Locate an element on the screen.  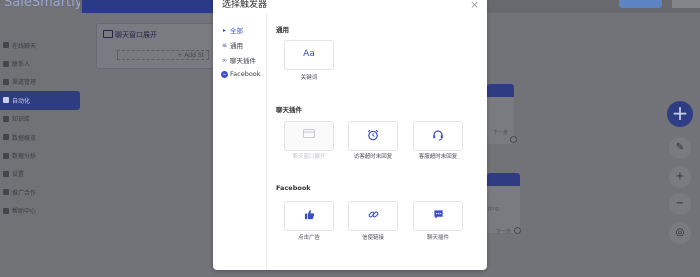
partner-icon is located at coordinates (6, 192).